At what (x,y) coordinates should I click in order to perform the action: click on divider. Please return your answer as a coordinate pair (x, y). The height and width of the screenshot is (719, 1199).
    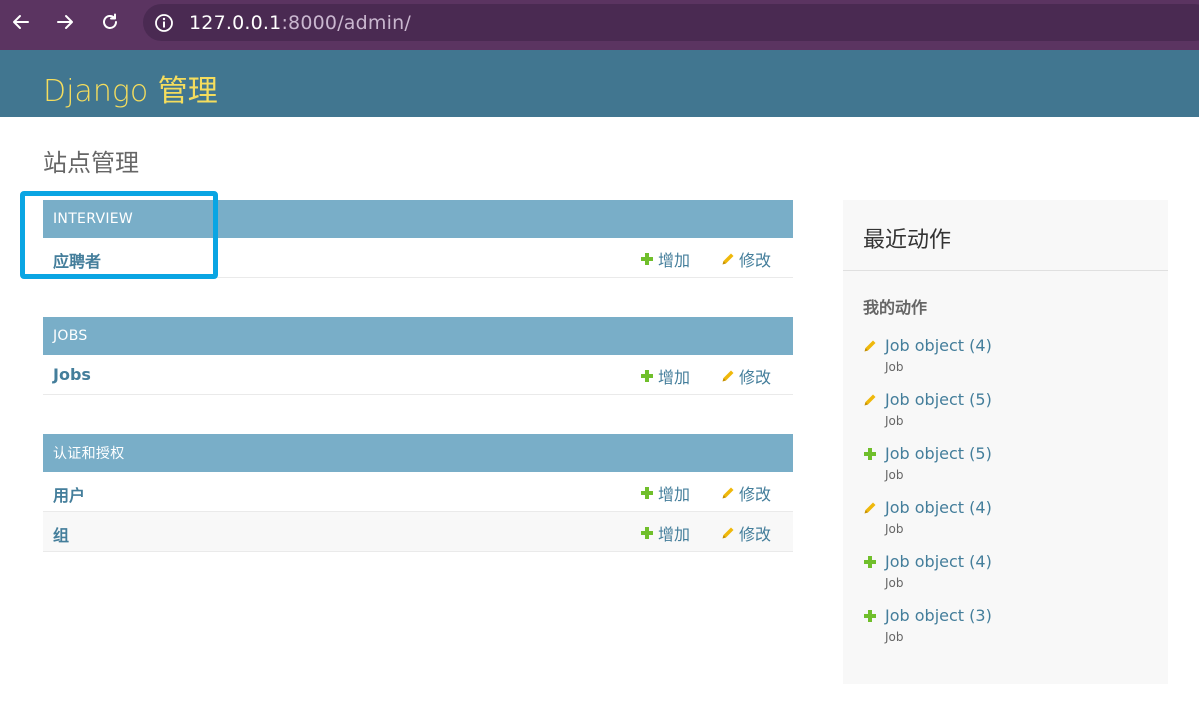
    Looking at the image, I should click on (1005, 270).